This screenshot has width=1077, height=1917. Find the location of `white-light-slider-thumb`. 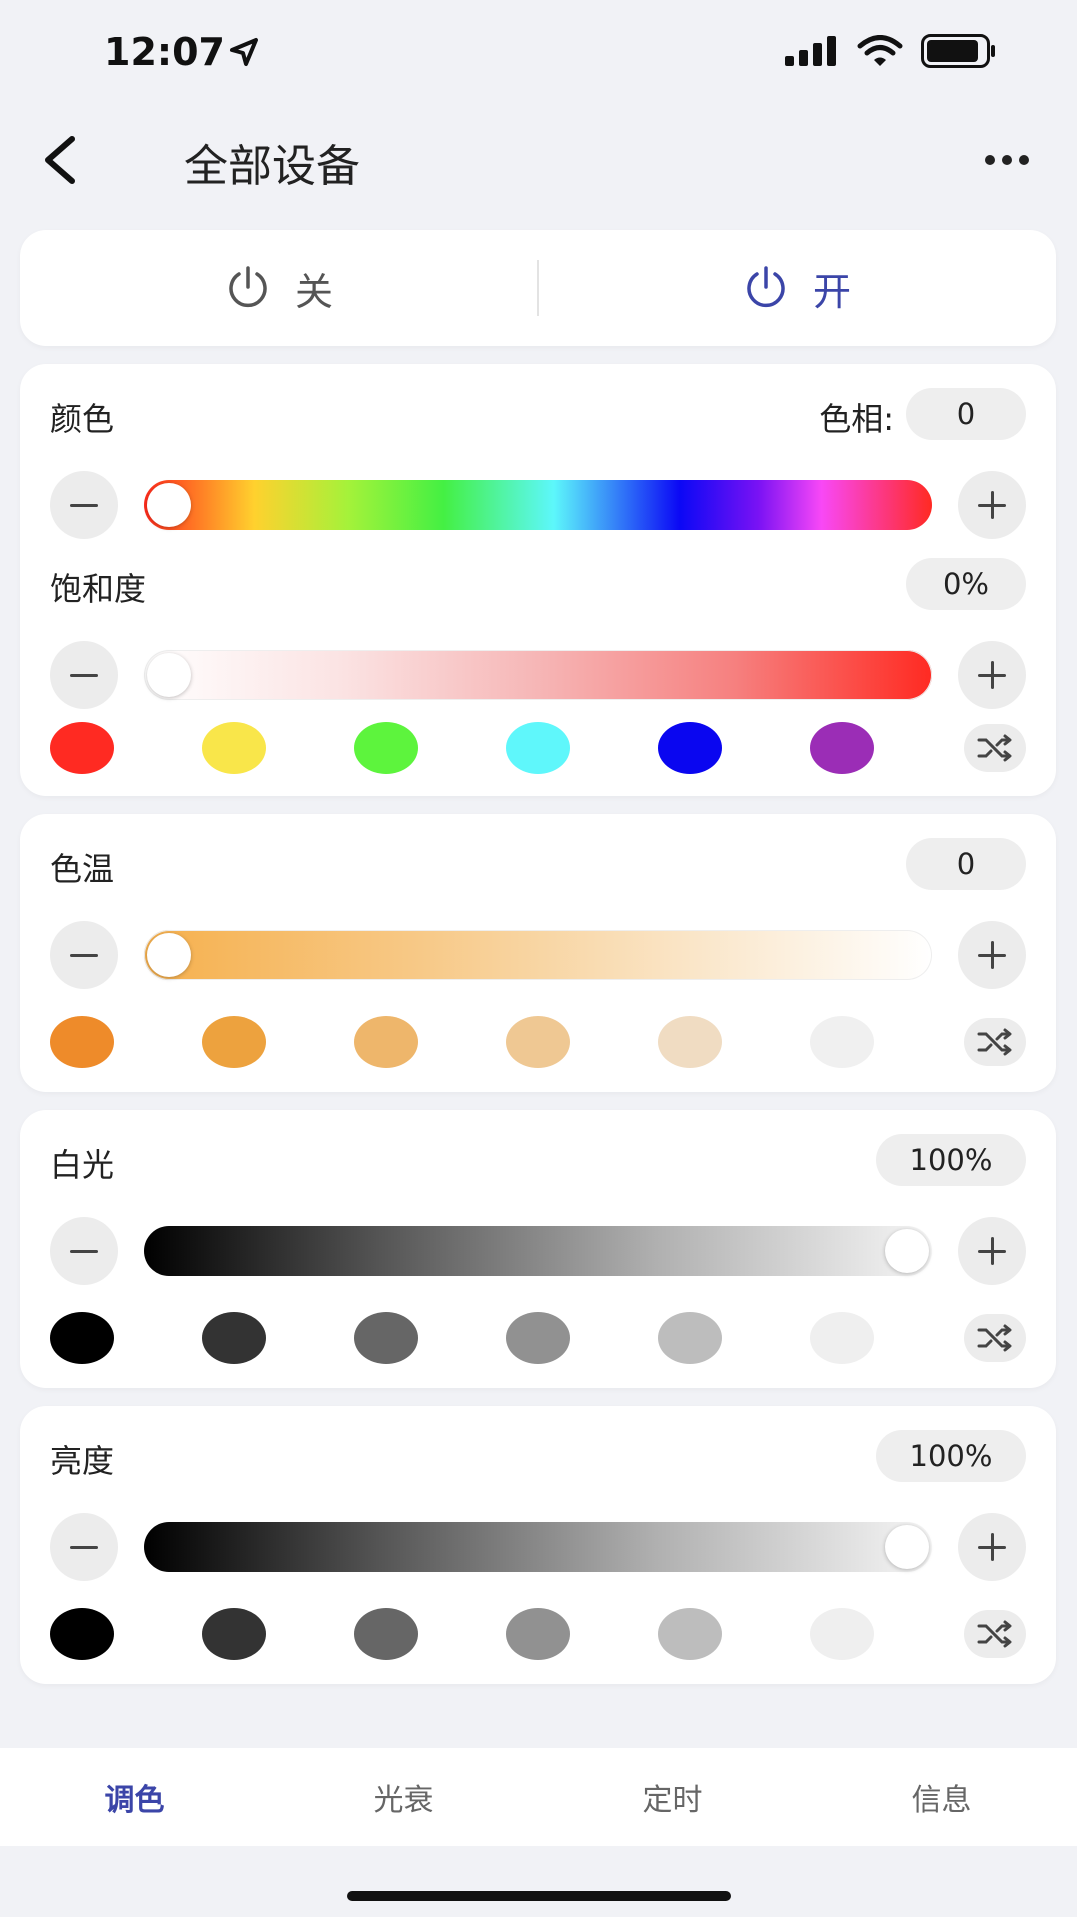

white-light-slider-thumb is located at coordinates (907, 1251).